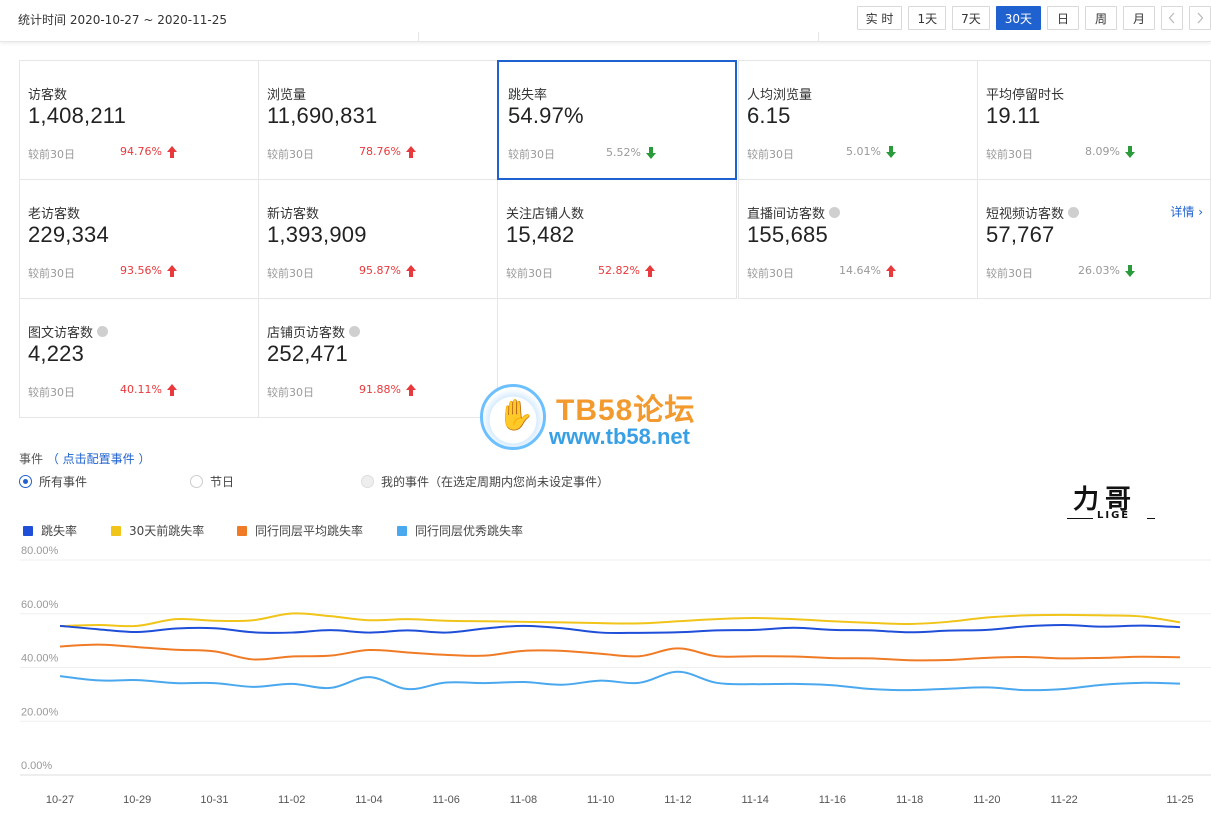  I want to click on legend-item-prior-bounce-rate: 30天前跳失率, so click(174, 530).